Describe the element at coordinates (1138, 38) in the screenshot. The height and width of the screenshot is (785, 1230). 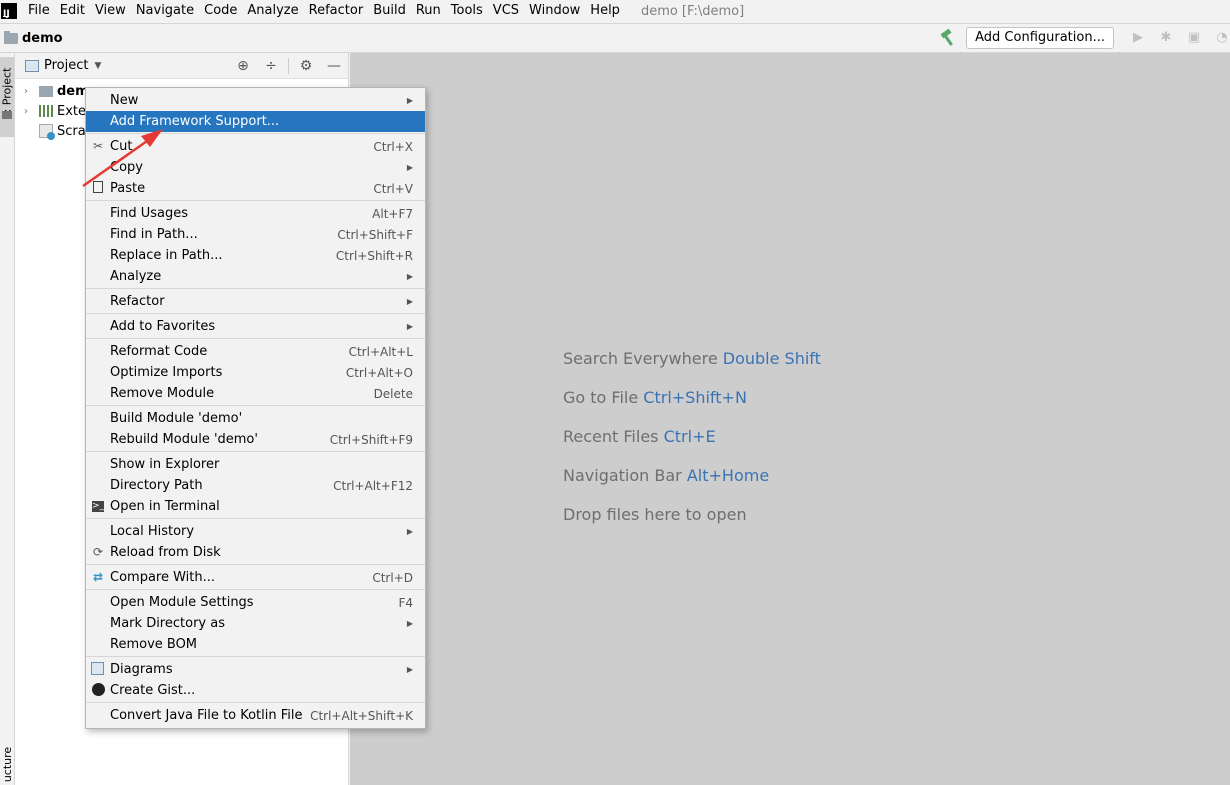
I see `run-icon: ▶` at that location.